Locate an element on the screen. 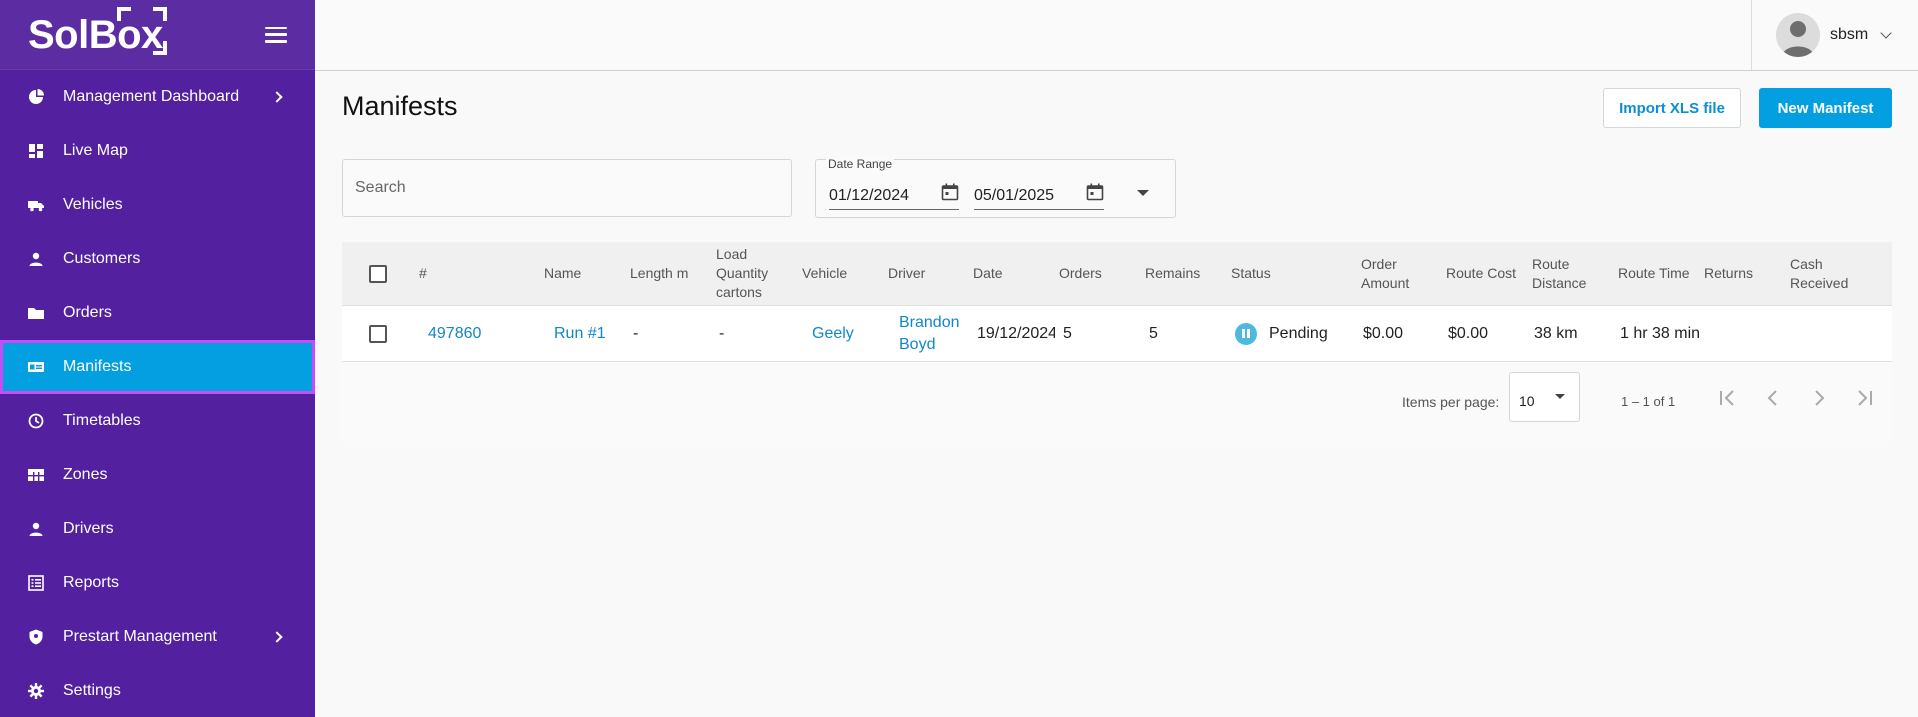 This screenshot has width=1918, height=717. last-page-icon is located at coordinates (1864, 398).